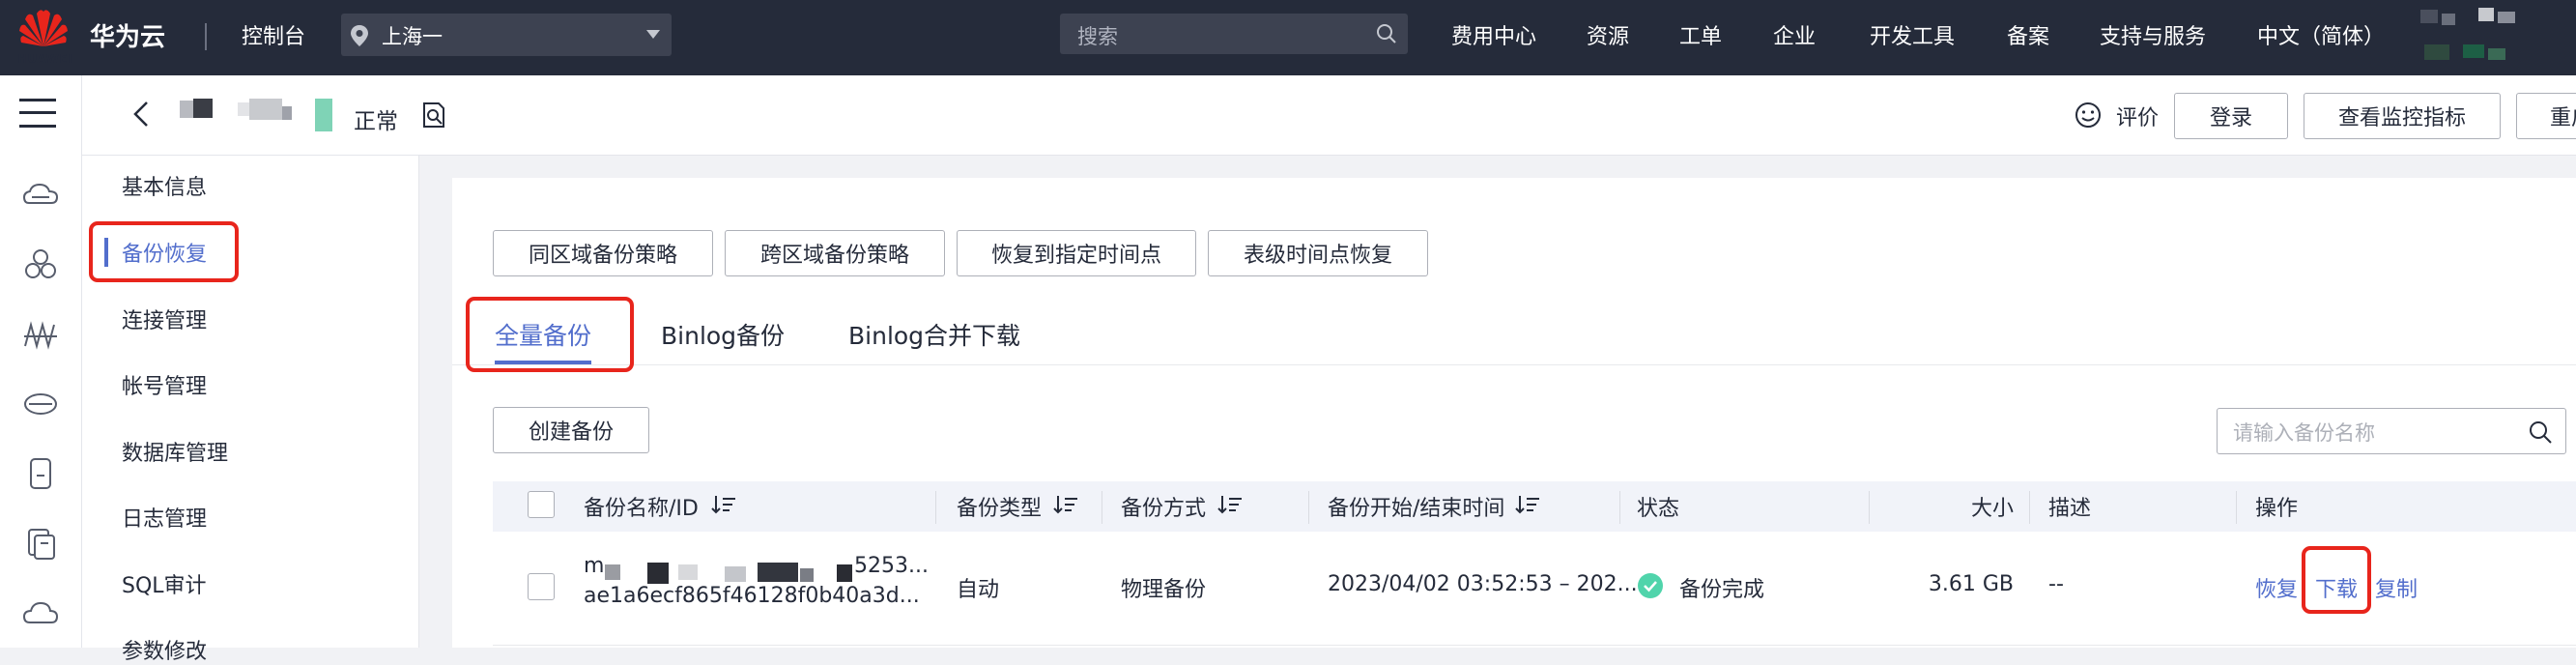 The width and height of the screenshot is (2576, 665). What do you see at coordinates (142, 114) in the screenshot?
I see `back-arrow-icon` at bounding box center [142, 114].